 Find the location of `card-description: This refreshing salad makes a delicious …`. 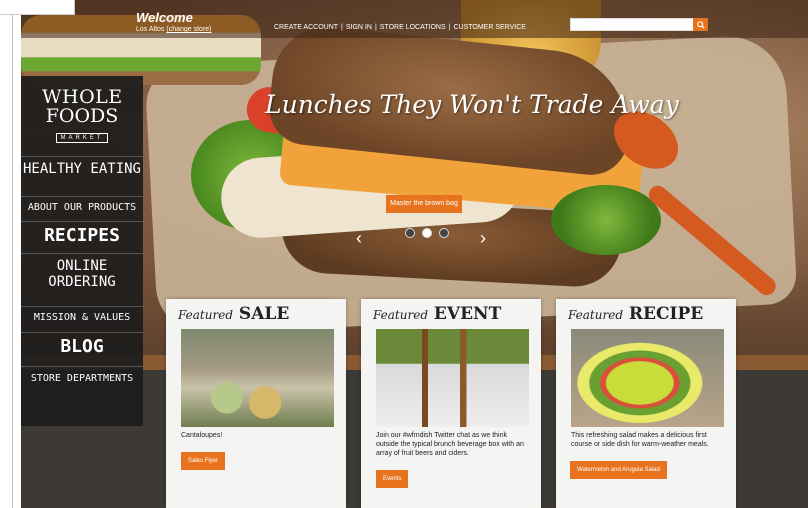

card-description: This refreshing salad makes a delicious … is located at coordinates (640, 440).